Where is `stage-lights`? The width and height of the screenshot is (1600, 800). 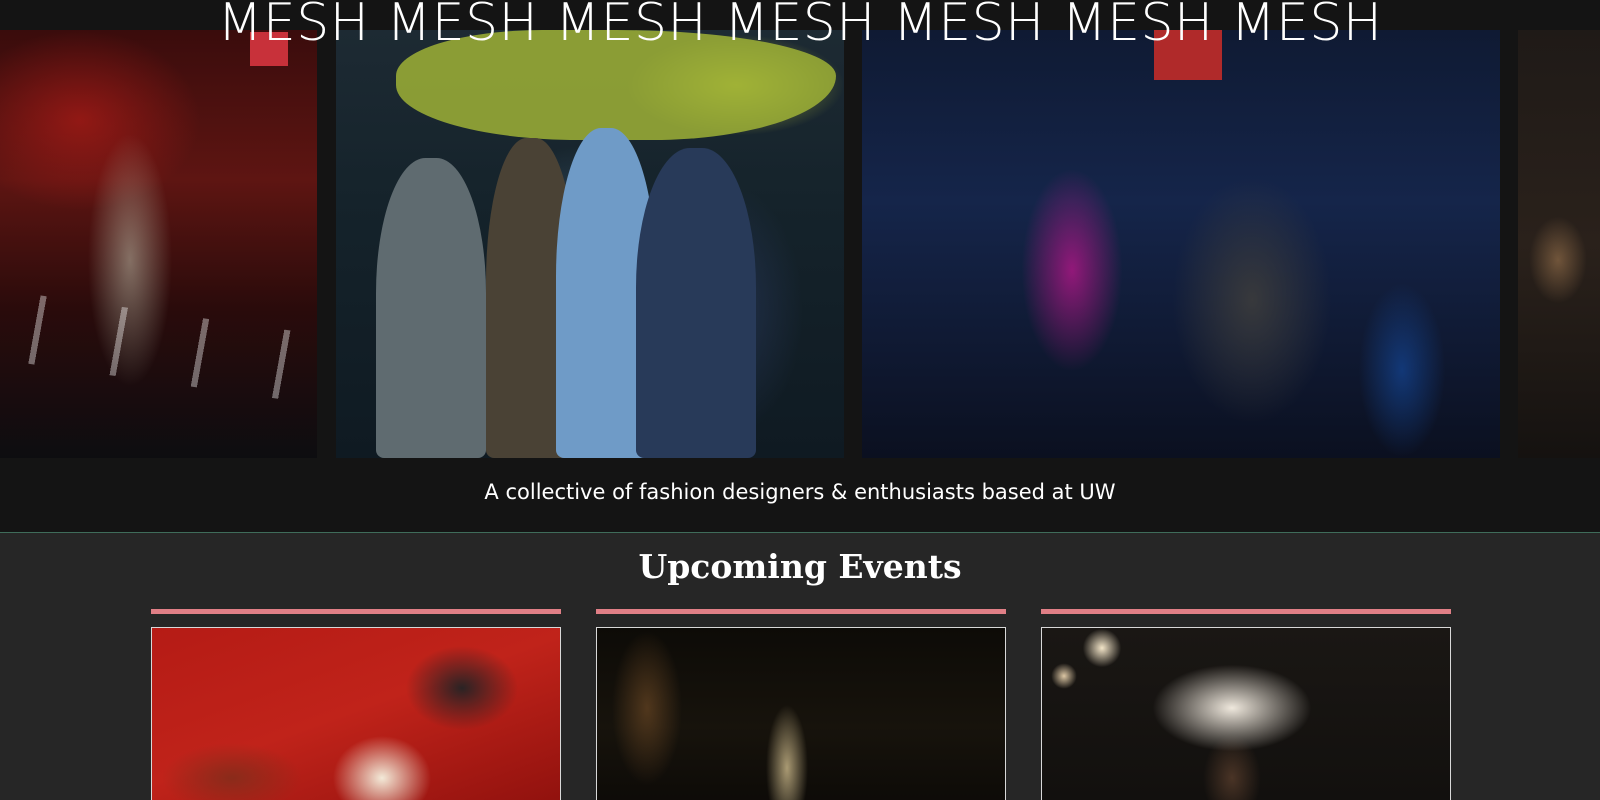 stage-lights is located at coordinates (158, 347).